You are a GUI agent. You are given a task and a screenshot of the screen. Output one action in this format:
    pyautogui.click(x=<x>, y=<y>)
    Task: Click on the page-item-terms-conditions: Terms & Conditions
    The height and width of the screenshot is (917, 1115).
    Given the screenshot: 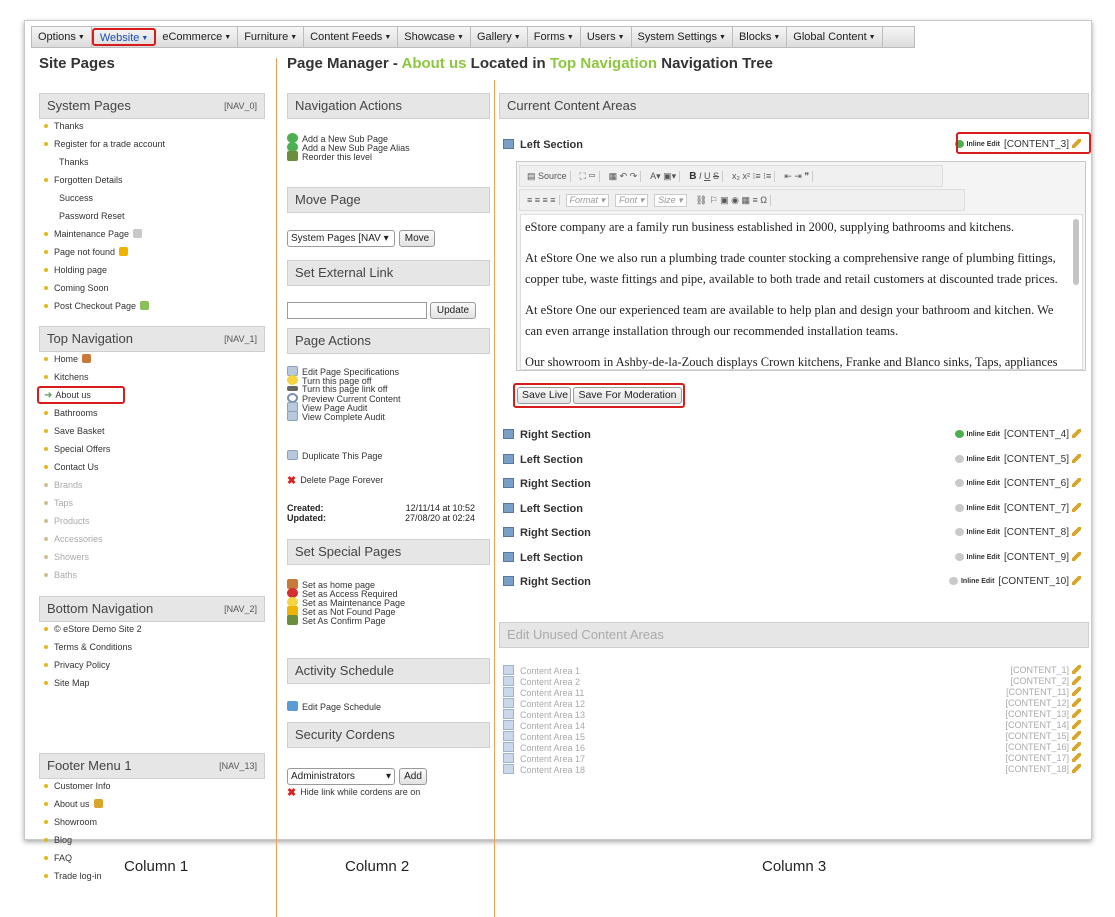 What is the action you would take?
    pyautogui.click(x=88, y=647)
    